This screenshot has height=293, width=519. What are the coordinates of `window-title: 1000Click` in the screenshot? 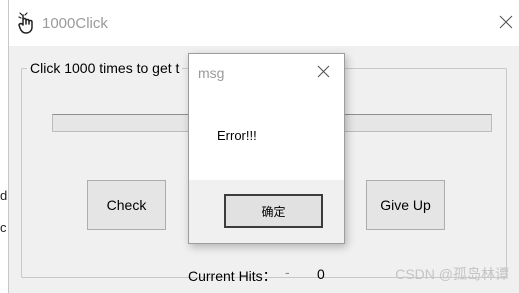 It's located at (75, 23).